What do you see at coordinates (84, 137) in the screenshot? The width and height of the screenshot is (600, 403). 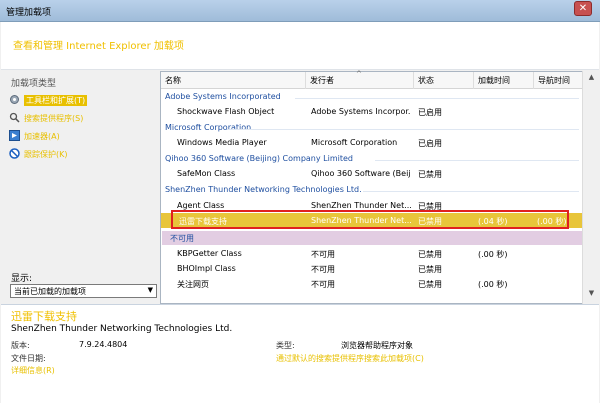 I see `sidebar-item-accelerators: 加速器(A)` at bounding box center [84, 137].